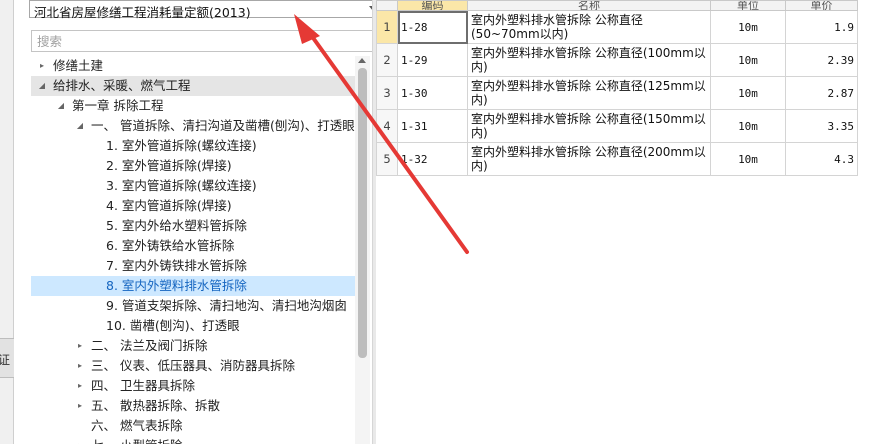 This screenshot has width=891, height=444. What do you see at coordinates (169, 205) in the screenshot?
I see `tree-node-label: 4. 室内管道拆除(焊接)` at bounding box center [169, 205].